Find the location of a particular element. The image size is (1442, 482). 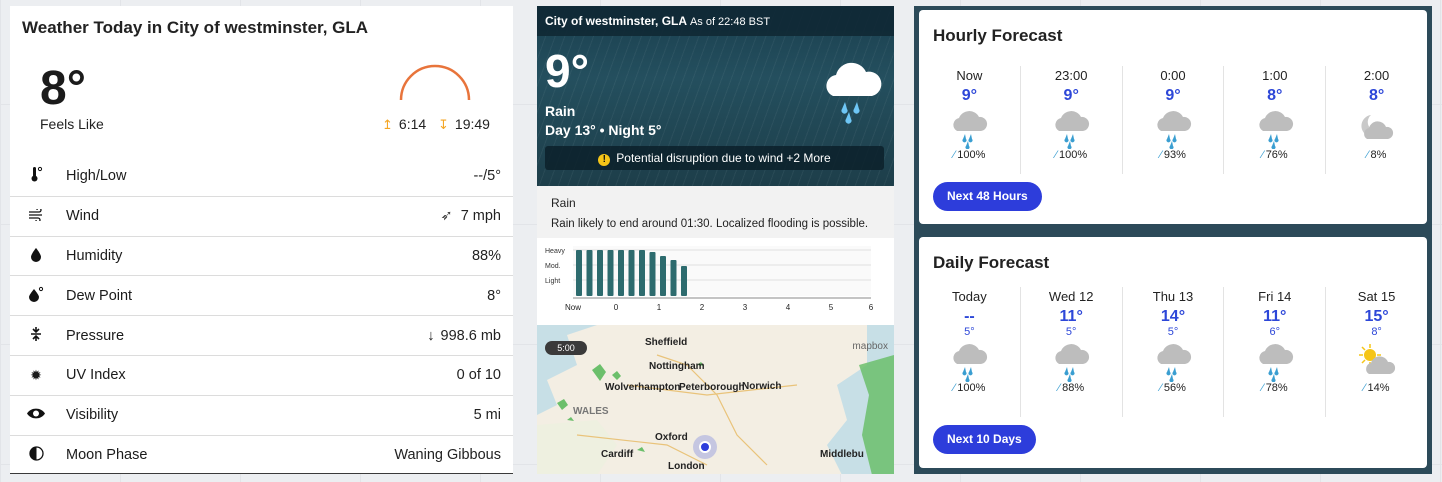

daily-forecast-item: Thu 13 14° 5° ⁄ 56% is located at coordinates (1172, 352).